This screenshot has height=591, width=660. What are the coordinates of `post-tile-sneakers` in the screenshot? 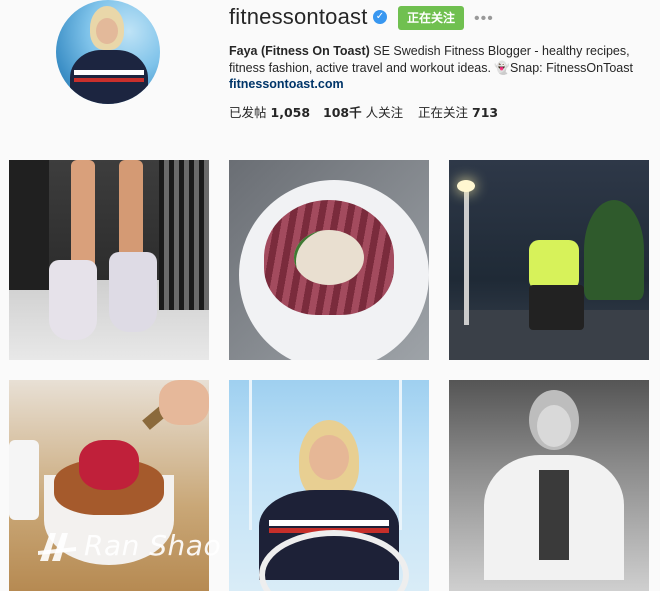 It's located at (109, 260).